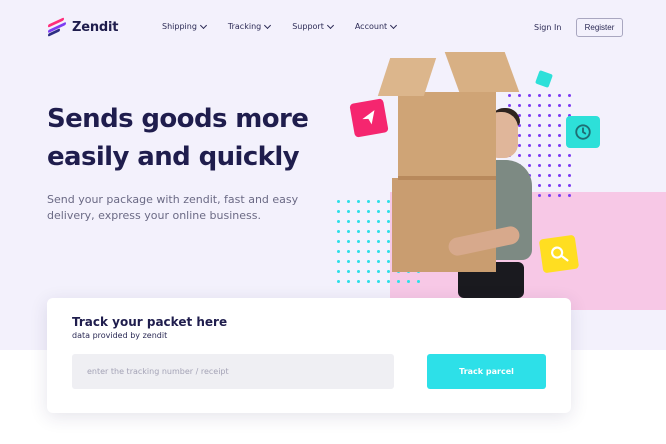 Image resolution: width=666 pixels, height=444 pixels. I want to click on menu-item-support: Support, so click(313, 26).